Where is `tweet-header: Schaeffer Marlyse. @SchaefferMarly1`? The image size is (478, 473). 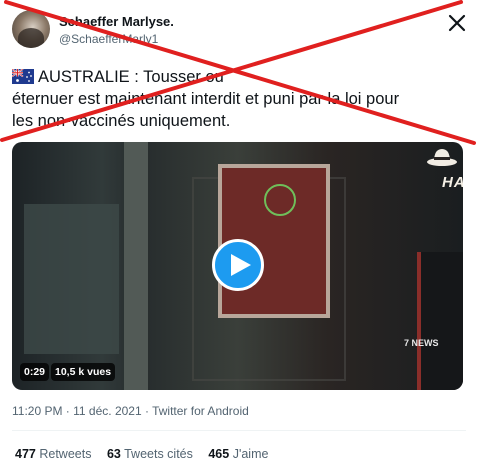
tweet-header: Schaeffer Marlyse. @SchaefferMarly1 is located at coordinates (242, 30).